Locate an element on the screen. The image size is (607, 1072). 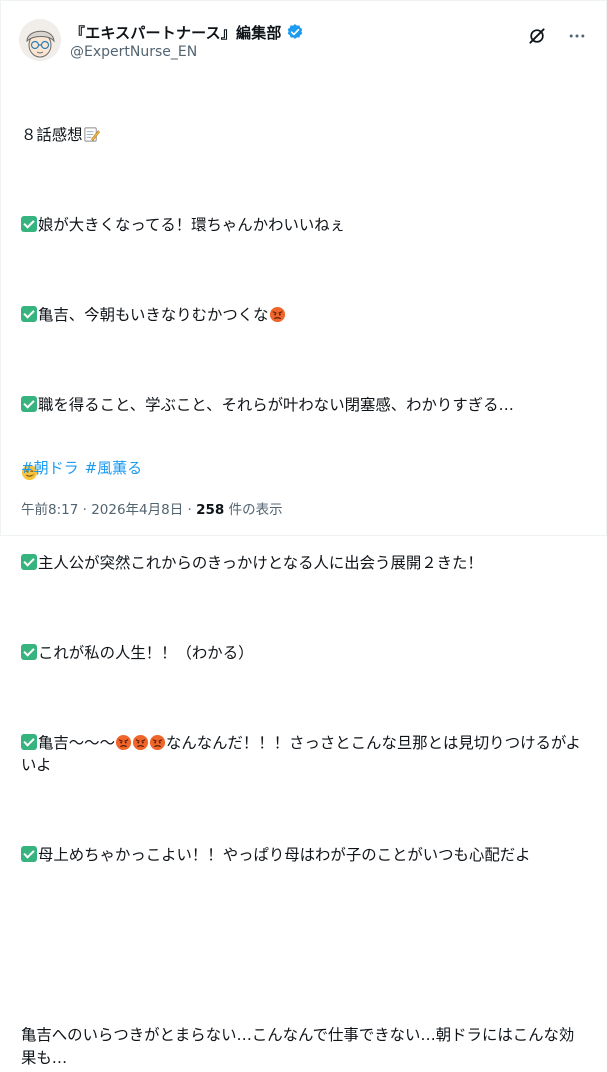
avatar is located at coordinates (40, 40).